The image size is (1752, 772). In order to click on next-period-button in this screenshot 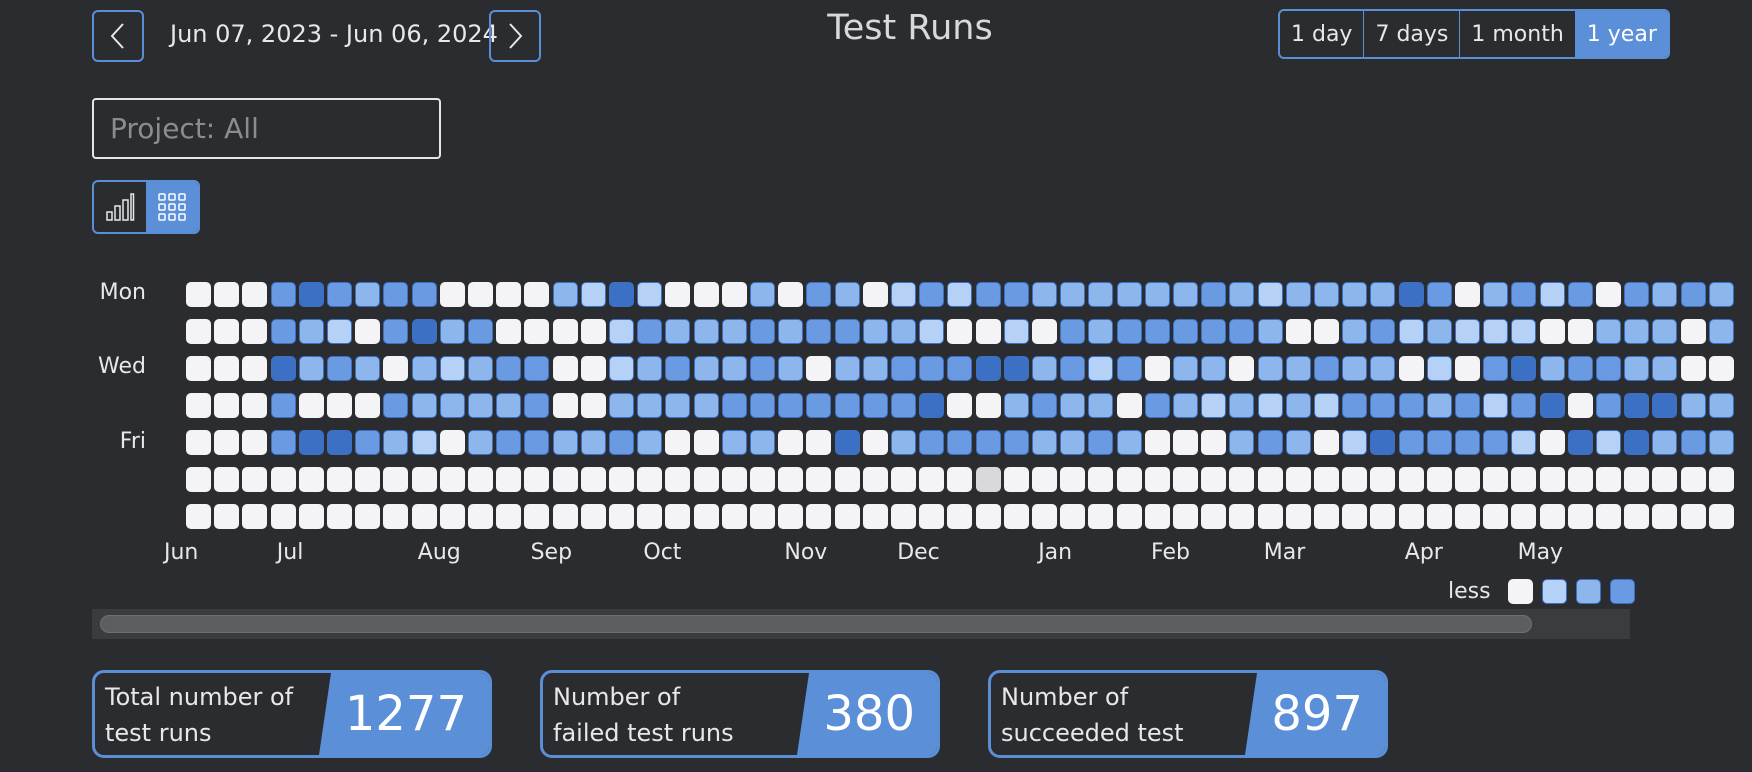, I will do `click(515, 36)`.